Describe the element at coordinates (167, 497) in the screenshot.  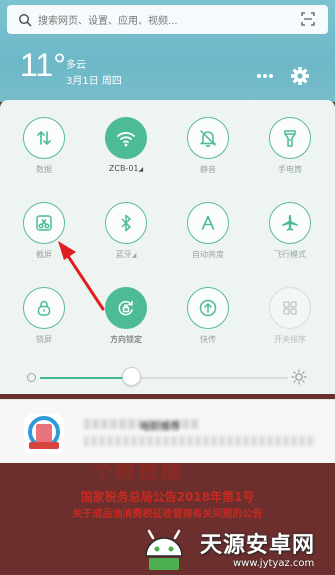
I see `document-title: 国家税务总局公告2018年第1号` at that location.